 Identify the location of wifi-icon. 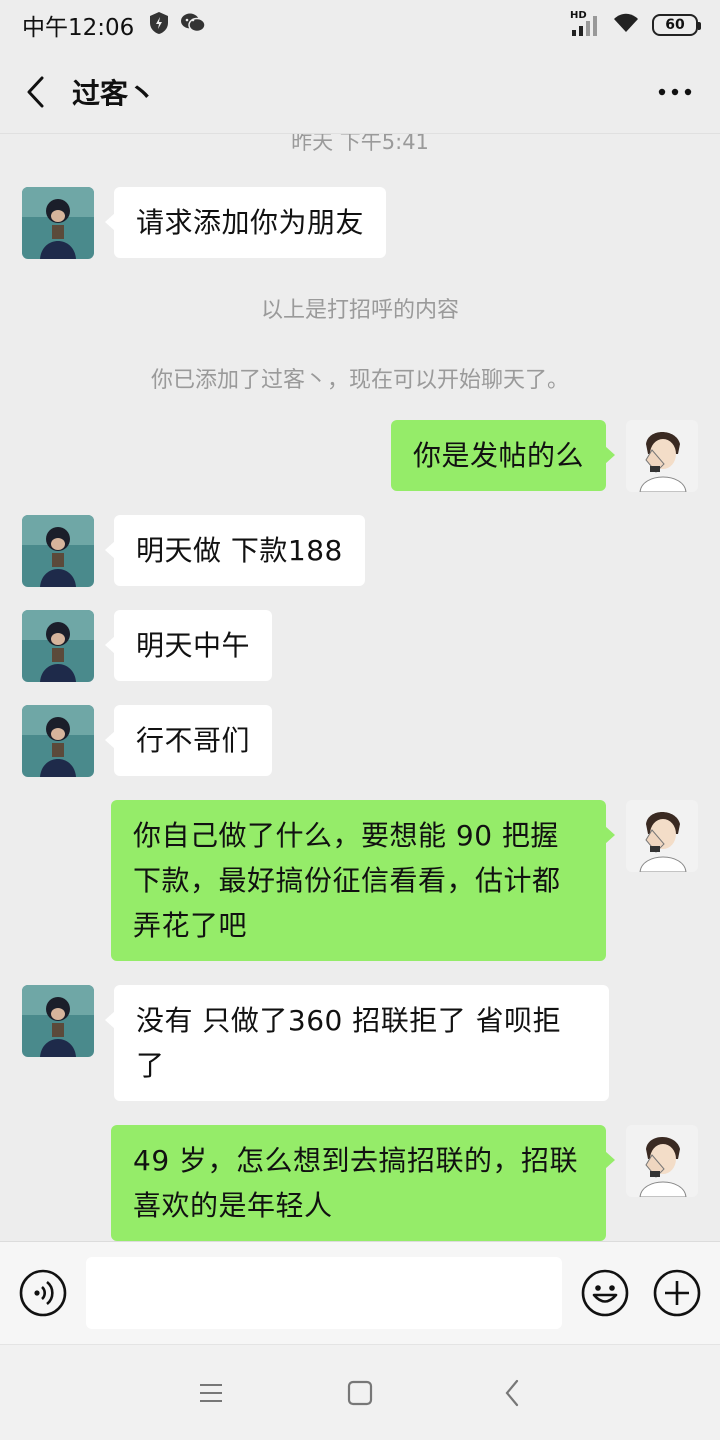
(626, 25).